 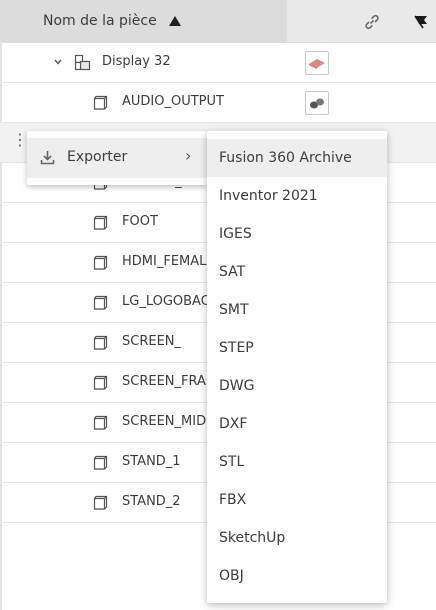 What do you see at coordinates (97, 157) in the screenshot?
I see `menu-item-label: Exporter` at bounding box center [97, 157].